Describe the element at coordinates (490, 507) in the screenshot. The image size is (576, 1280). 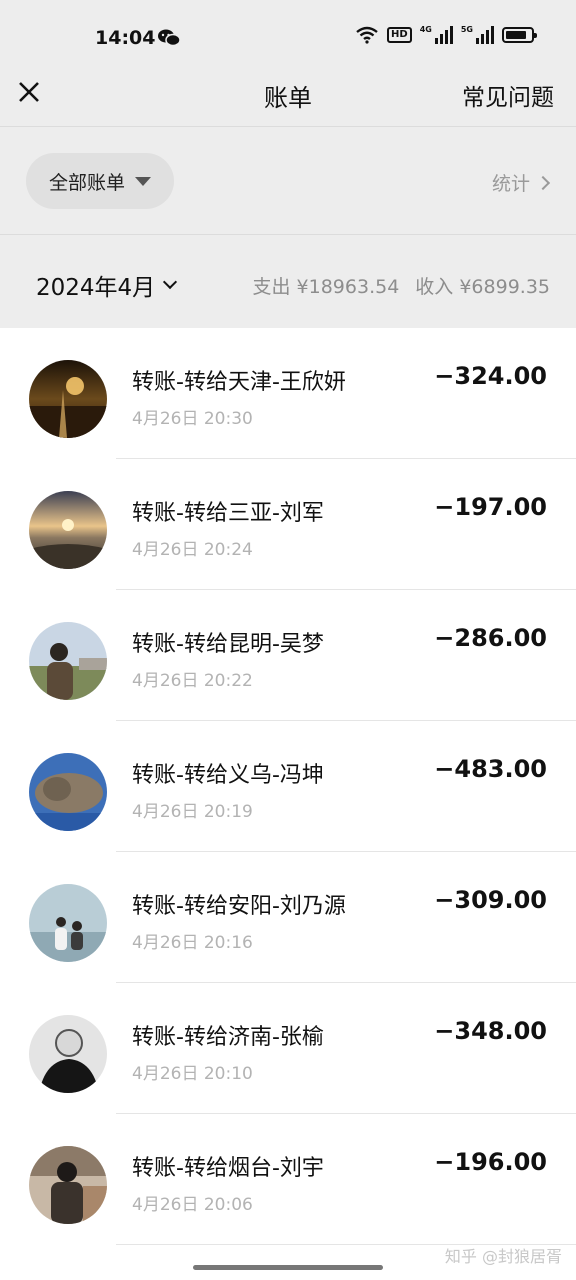
I see `transaction-amount: −197.00` at that location.